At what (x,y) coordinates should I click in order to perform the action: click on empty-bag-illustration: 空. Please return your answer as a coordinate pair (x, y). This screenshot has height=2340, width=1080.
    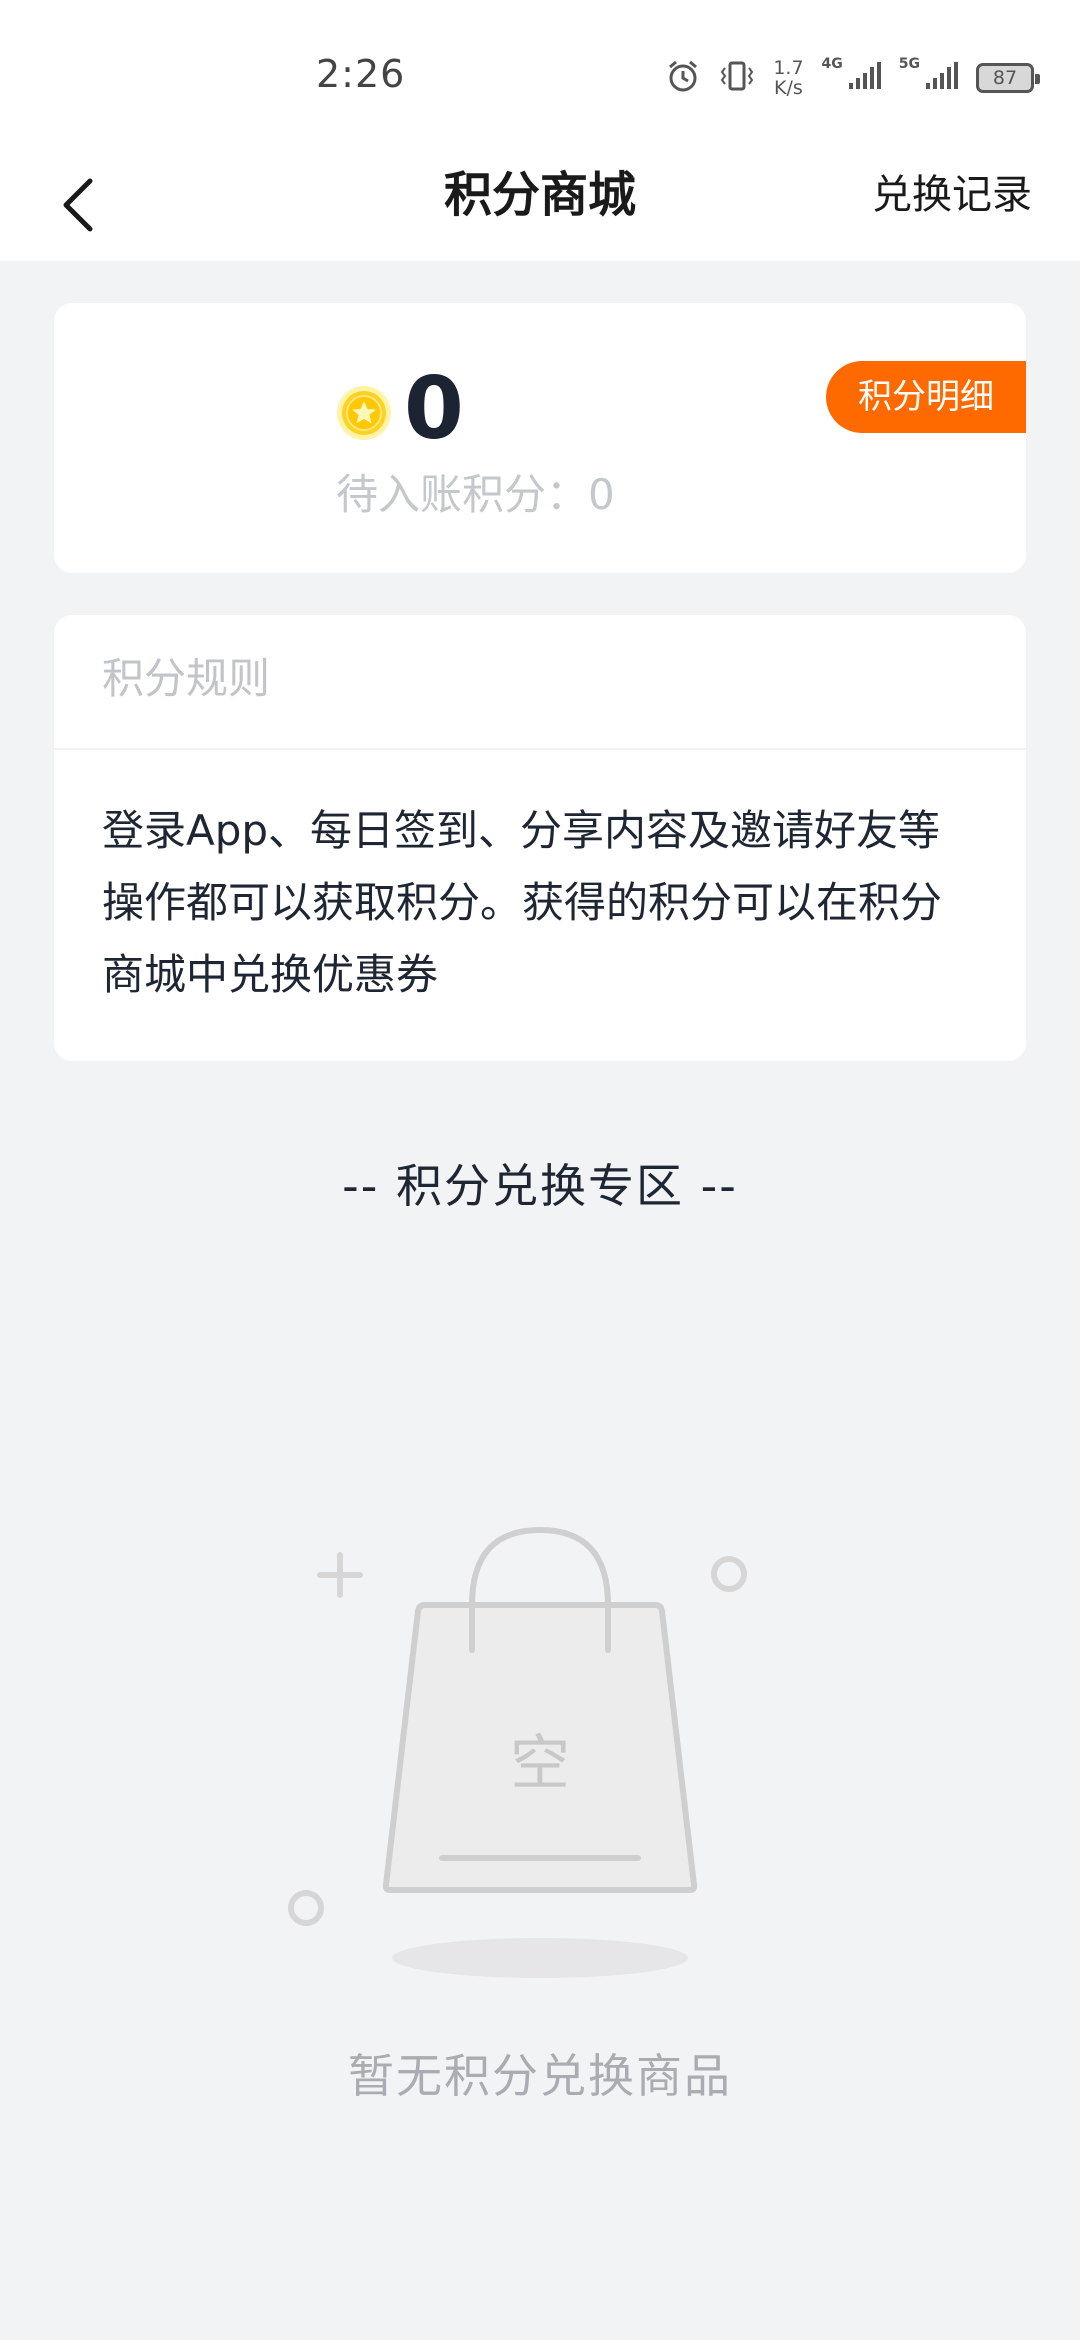
    Looking at the image, I should click on (540, 1750).